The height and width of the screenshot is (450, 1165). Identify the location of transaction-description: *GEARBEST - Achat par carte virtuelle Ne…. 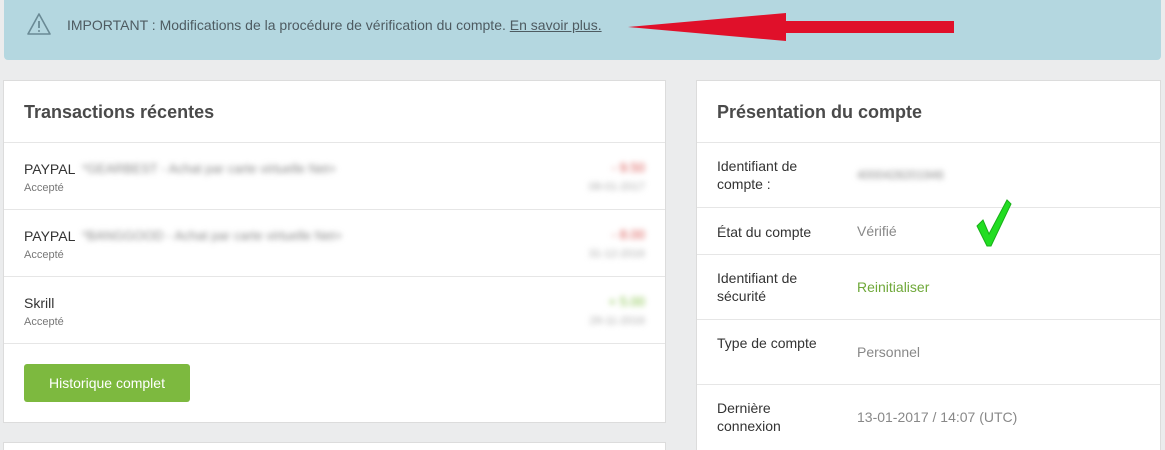
(209, 168).